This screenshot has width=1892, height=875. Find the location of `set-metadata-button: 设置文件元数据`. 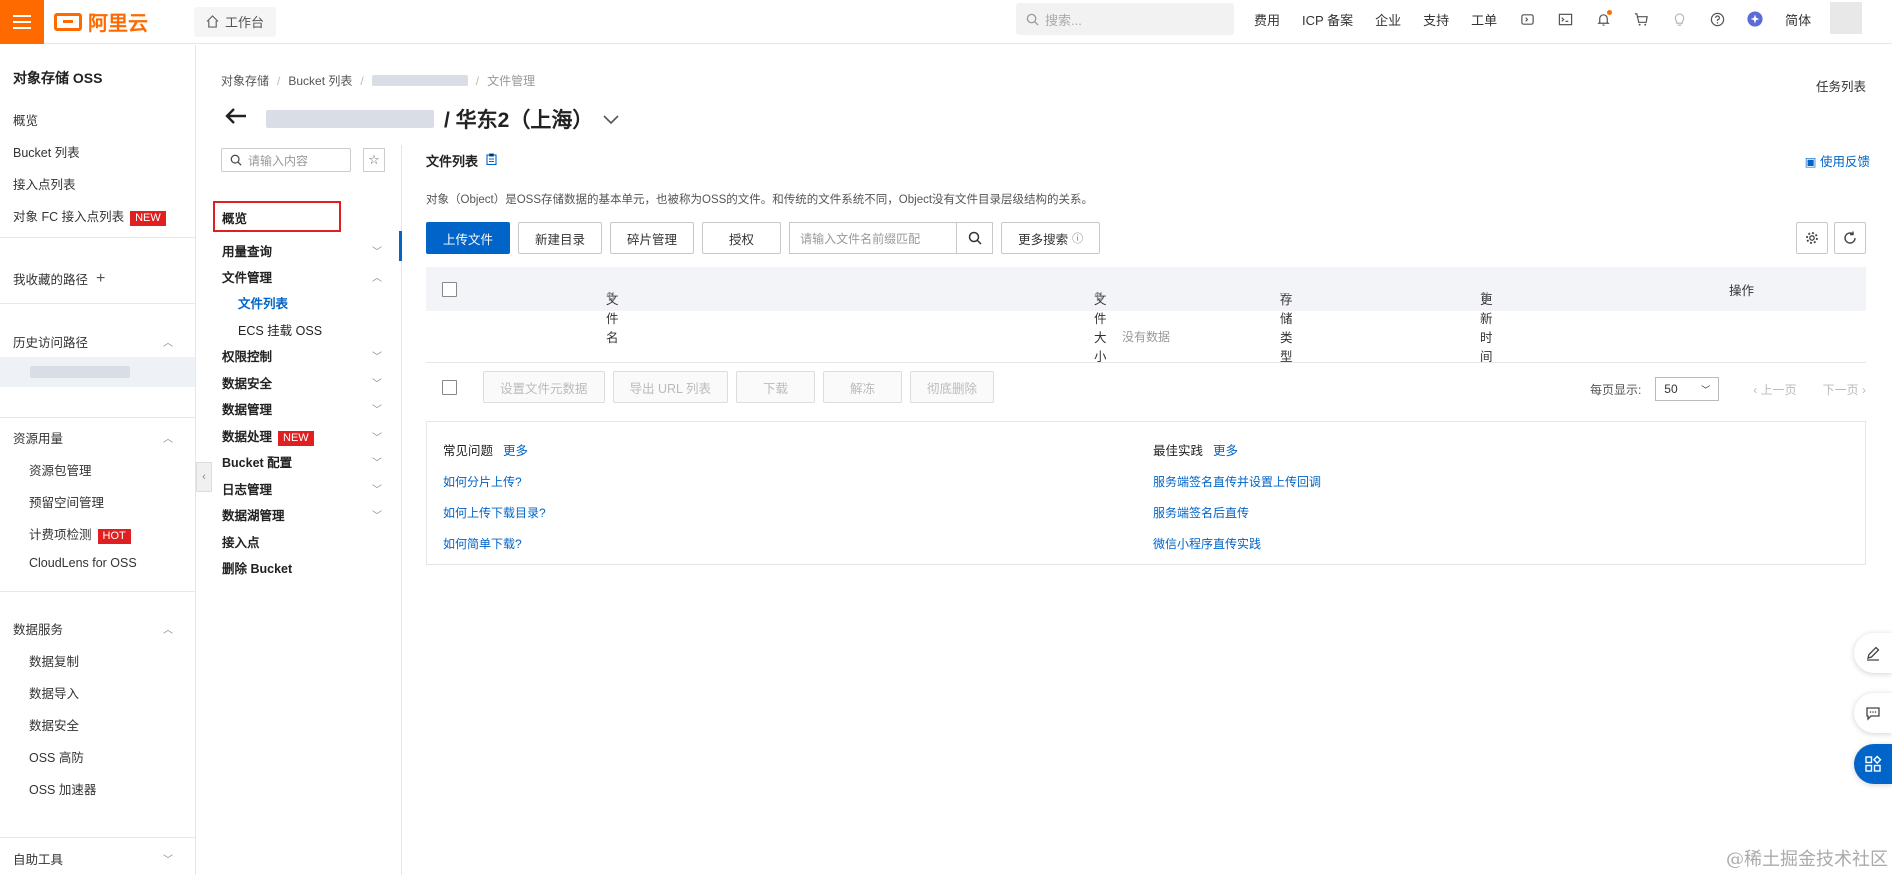

set-metadata-button: 设置文件元数据 is located at coordinates (544, 387).